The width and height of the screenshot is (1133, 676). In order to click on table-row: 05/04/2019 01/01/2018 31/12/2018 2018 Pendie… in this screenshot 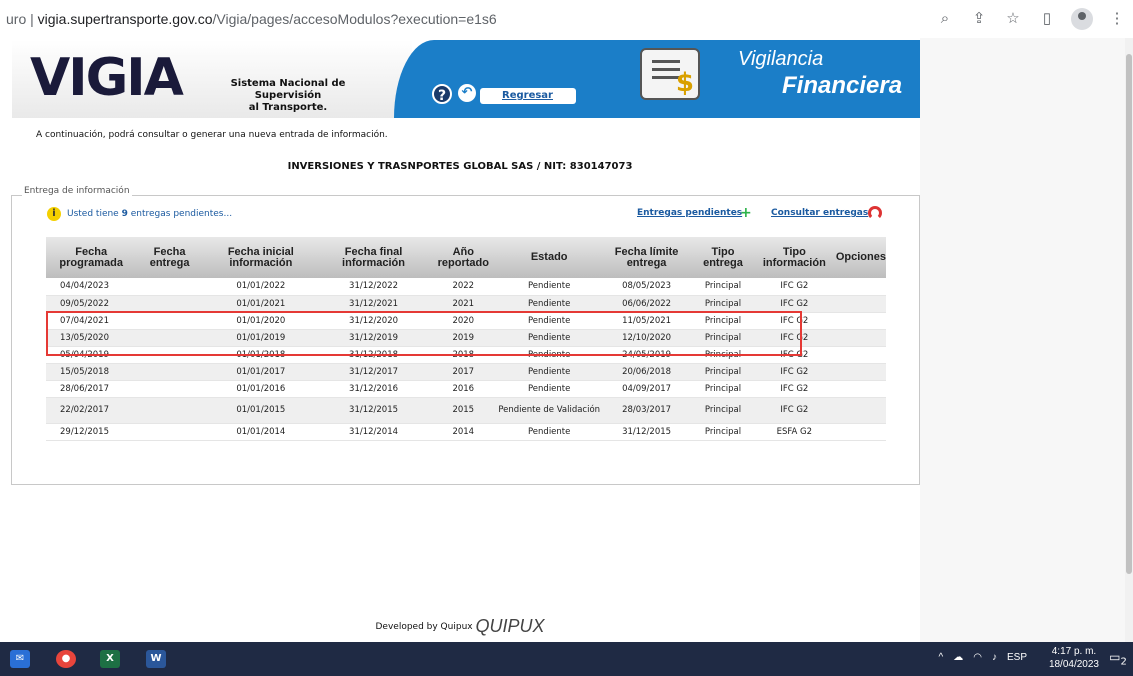, I will do `click(466, 355)`.